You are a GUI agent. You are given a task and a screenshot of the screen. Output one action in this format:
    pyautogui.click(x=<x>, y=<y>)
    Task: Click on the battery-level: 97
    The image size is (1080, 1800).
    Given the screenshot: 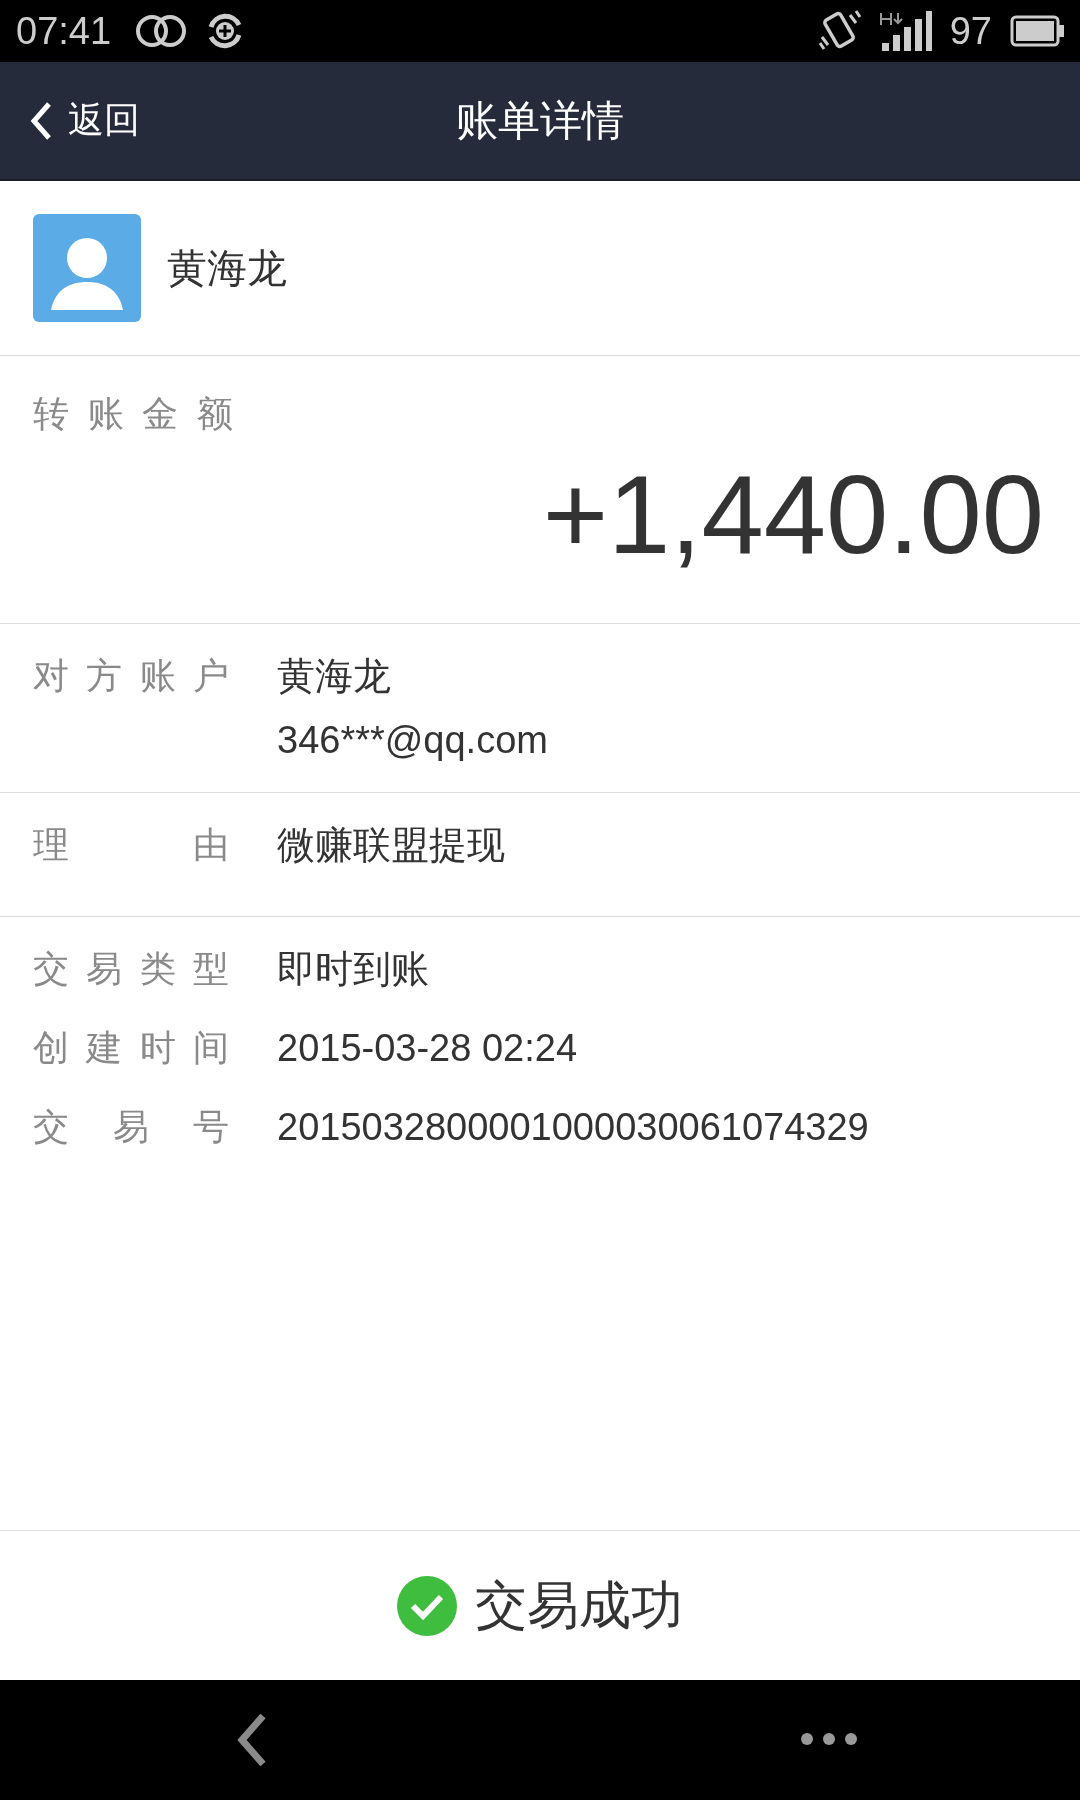 What is the action you would take?
    pyautogui.click(x=970, y=31)
    